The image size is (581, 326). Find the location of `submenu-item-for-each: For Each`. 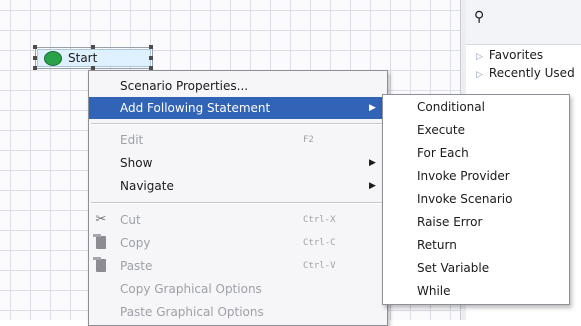

submenu-item-for-each: For Each is located at coordinates (476, 153).